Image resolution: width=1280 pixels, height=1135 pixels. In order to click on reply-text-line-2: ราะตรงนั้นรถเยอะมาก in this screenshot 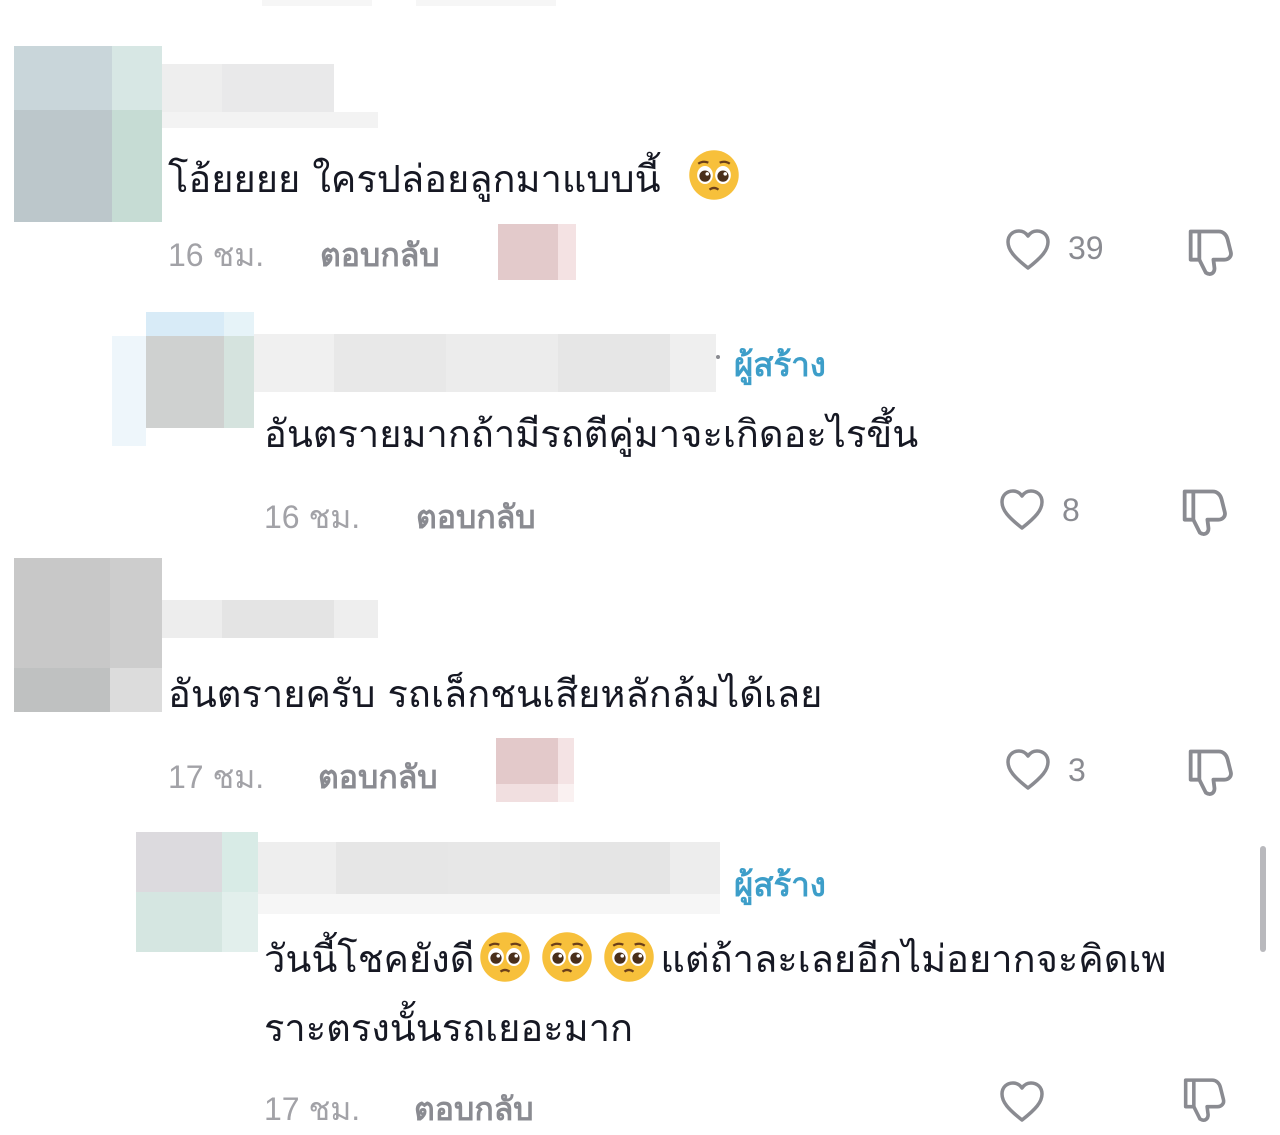, I will do `click(449, 1028)`.